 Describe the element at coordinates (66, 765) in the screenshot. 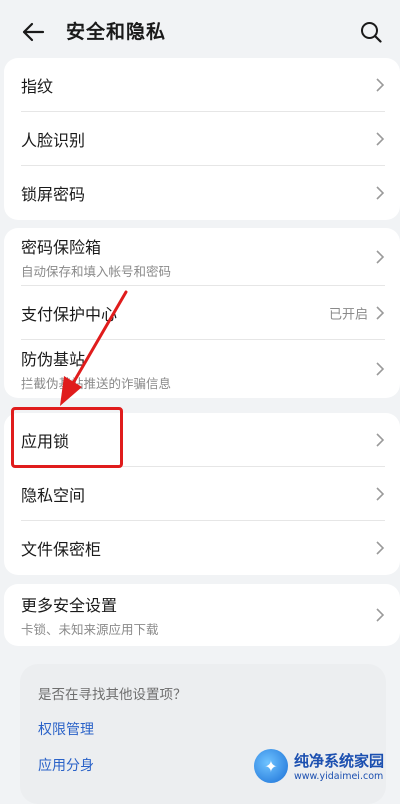

I see `suggestion-link-app-twin: 应用分身` at that location.